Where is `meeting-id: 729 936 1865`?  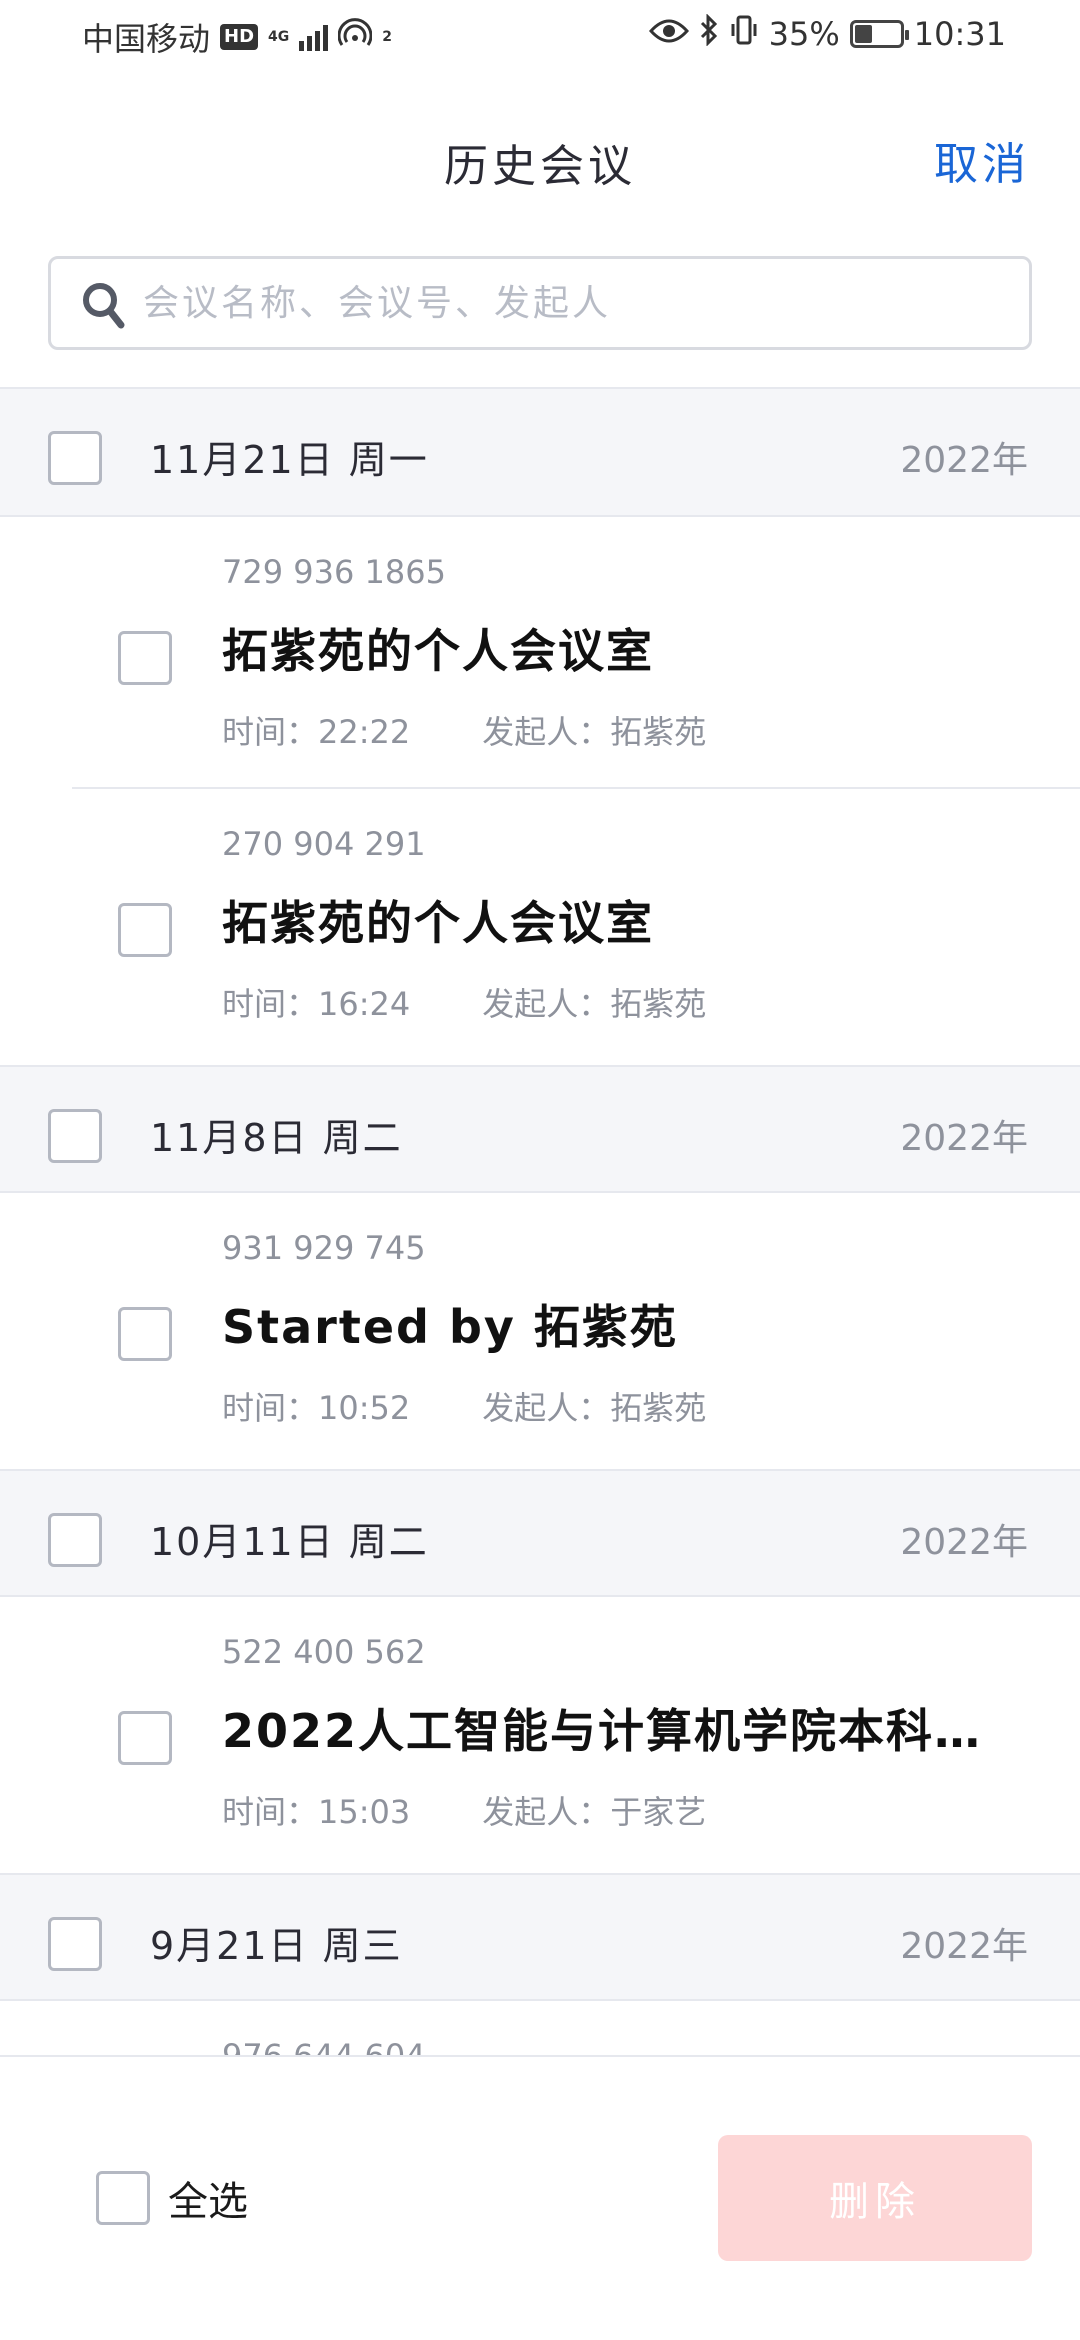
meeting-id: 729 936 1865 is located at coordinates (334, 572).